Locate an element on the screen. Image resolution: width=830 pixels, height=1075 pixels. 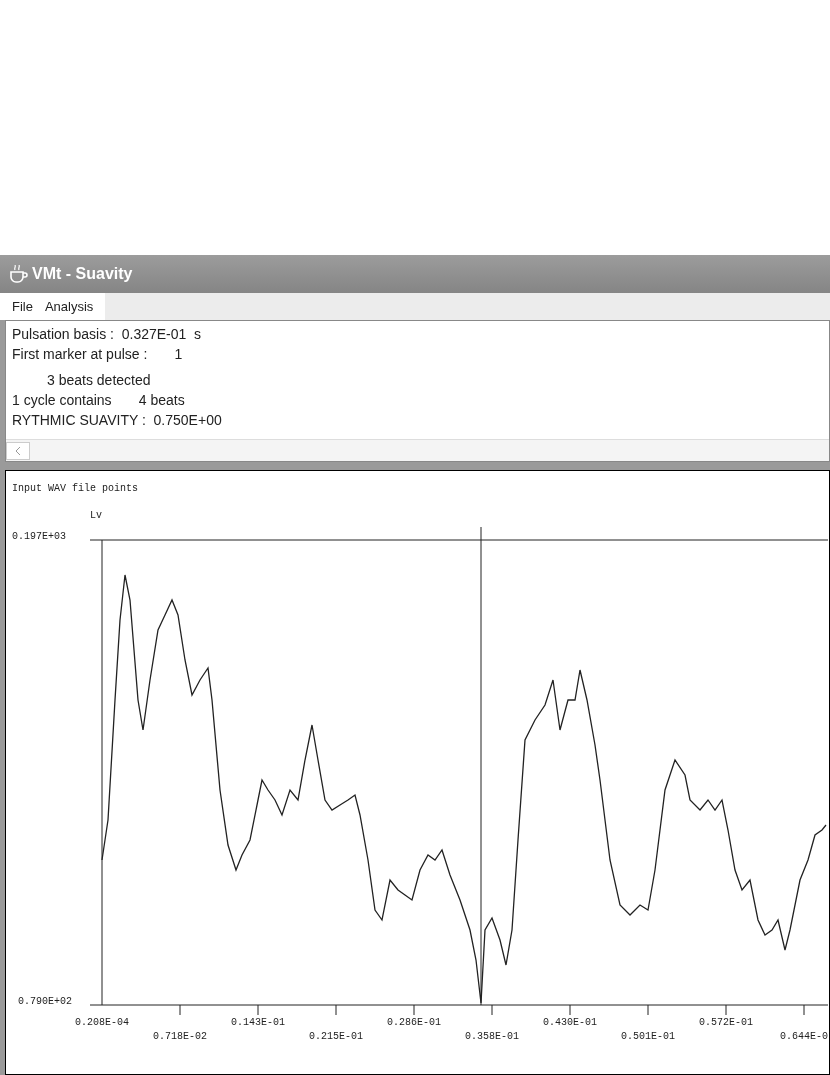
axis-tick-label: 0.572E-01 is located at coordinates (726, 1023).